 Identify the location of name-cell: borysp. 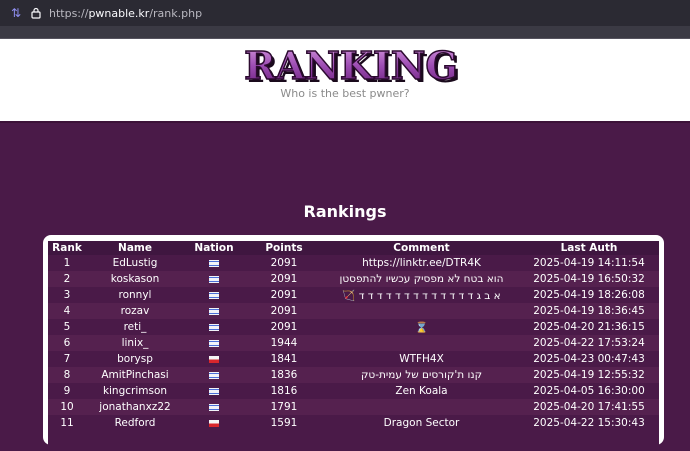
(135, 359).